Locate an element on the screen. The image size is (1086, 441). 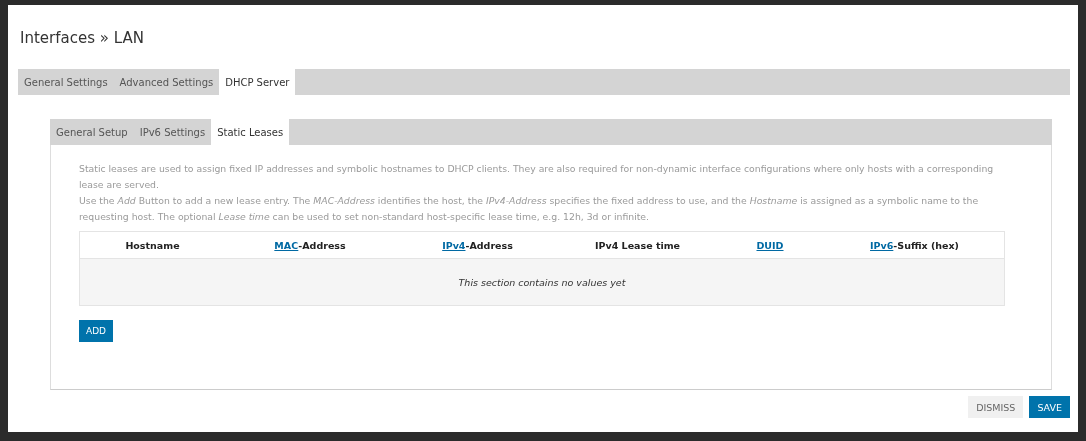
tab: Static Leases is located at coordinates (250, 132).